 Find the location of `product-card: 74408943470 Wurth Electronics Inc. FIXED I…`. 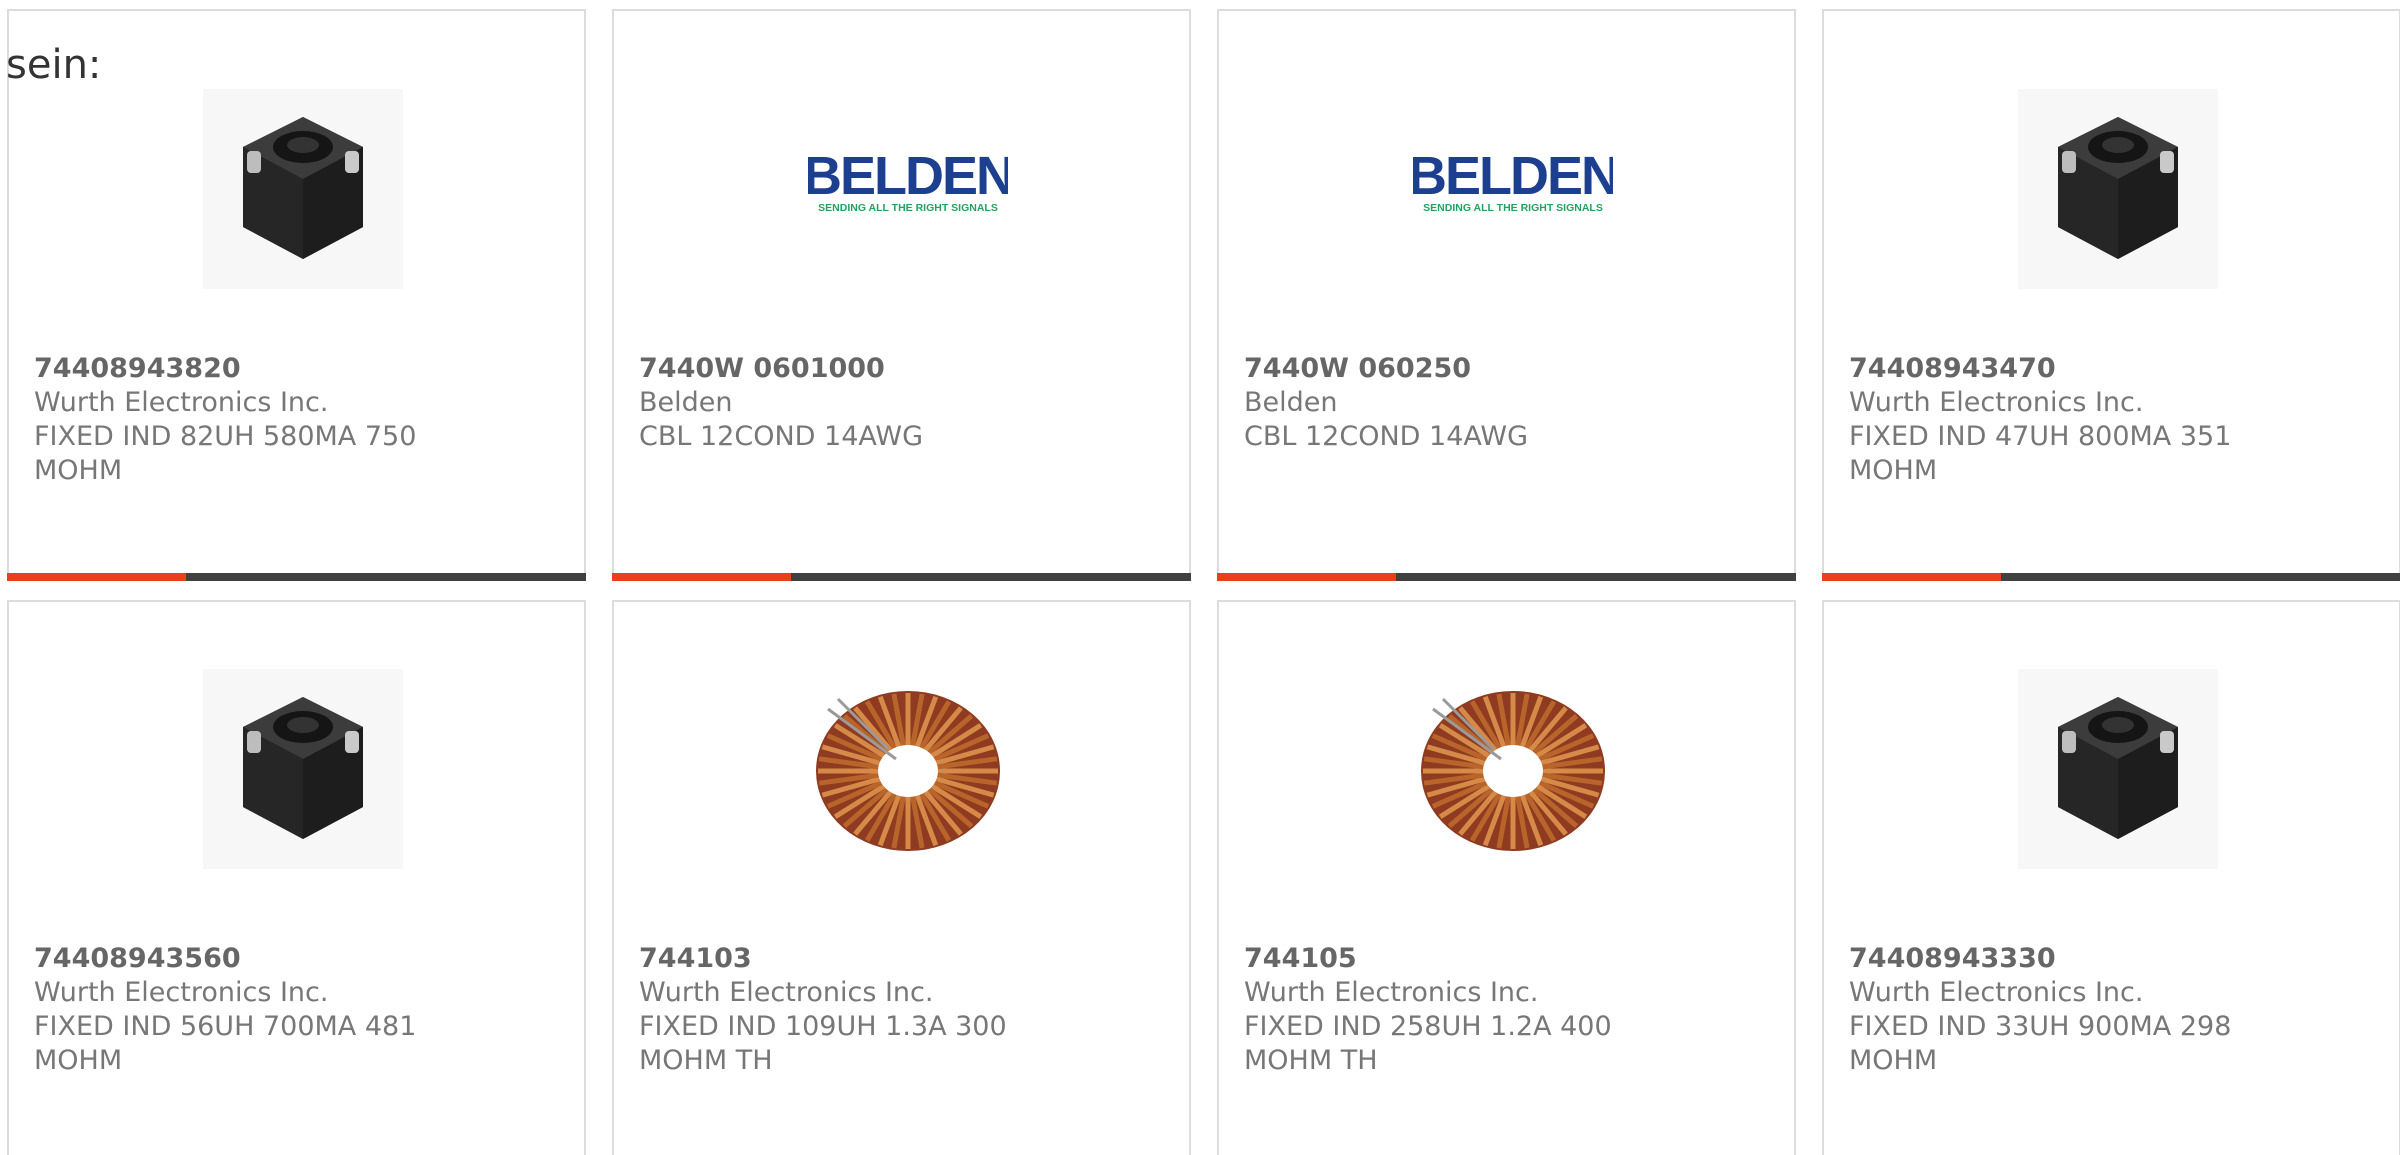

product-card: 74408943470 Wurth Electronics Inc. FIXED I… is located at coordinates (2111, 295).